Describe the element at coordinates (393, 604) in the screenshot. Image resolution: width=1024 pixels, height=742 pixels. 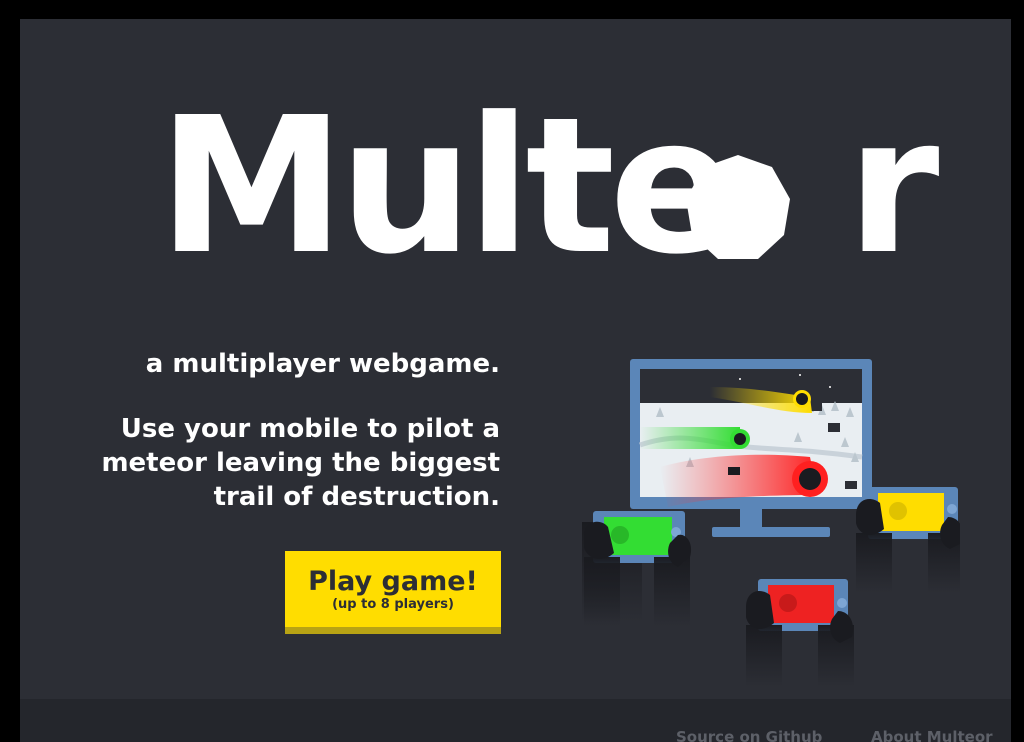
I see `play-game-sublabel: (up to 8 players)` at that location.